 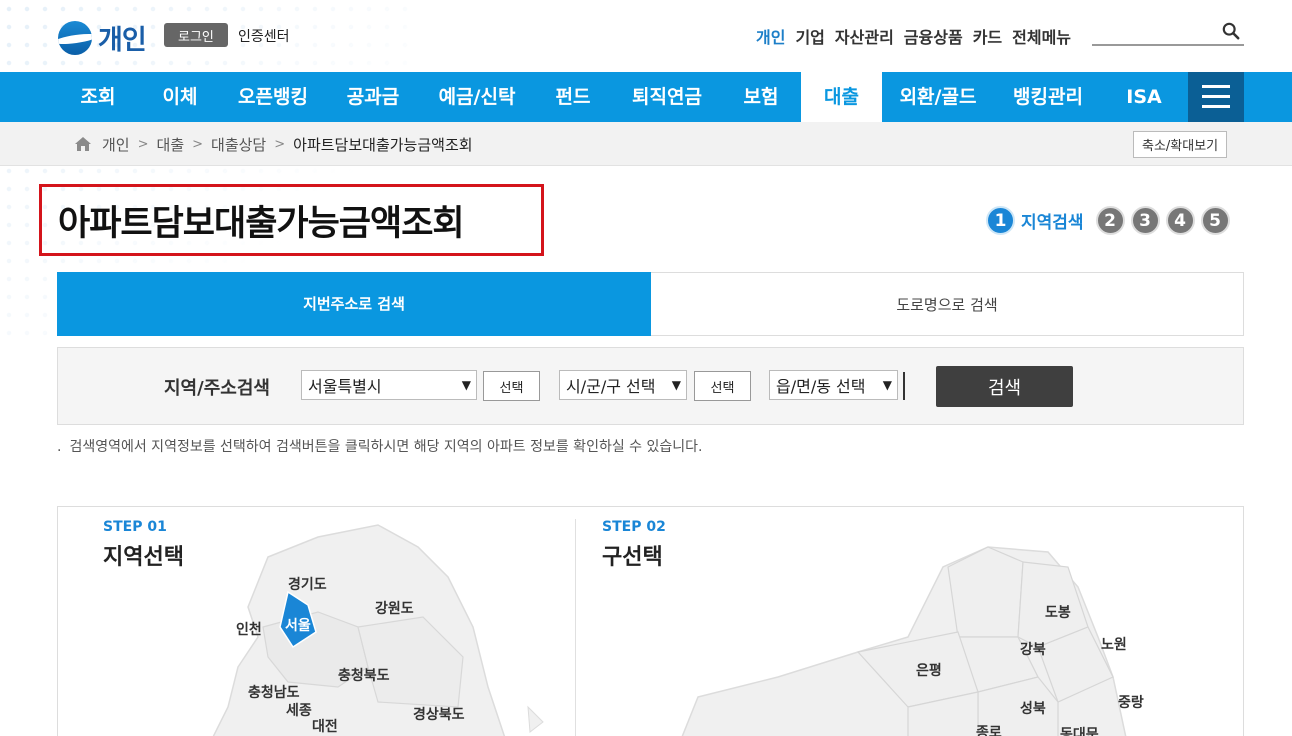 What do you see at coordinates (378, 626) in the screenshot?
I see `korea-map: 경기도 강원도 인천 서울 충청북도 충청남도 세종 대전 경상북도` at bounding box center [378, 626].